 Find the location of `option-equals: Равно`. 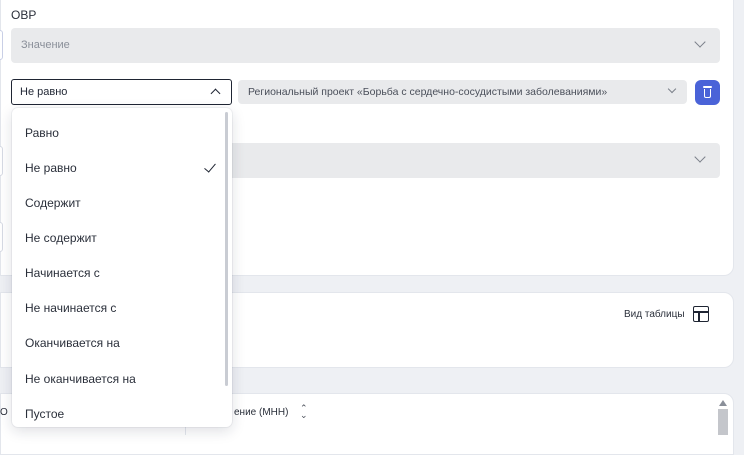

option-equals: Равно is located at coordinates (42, 133).